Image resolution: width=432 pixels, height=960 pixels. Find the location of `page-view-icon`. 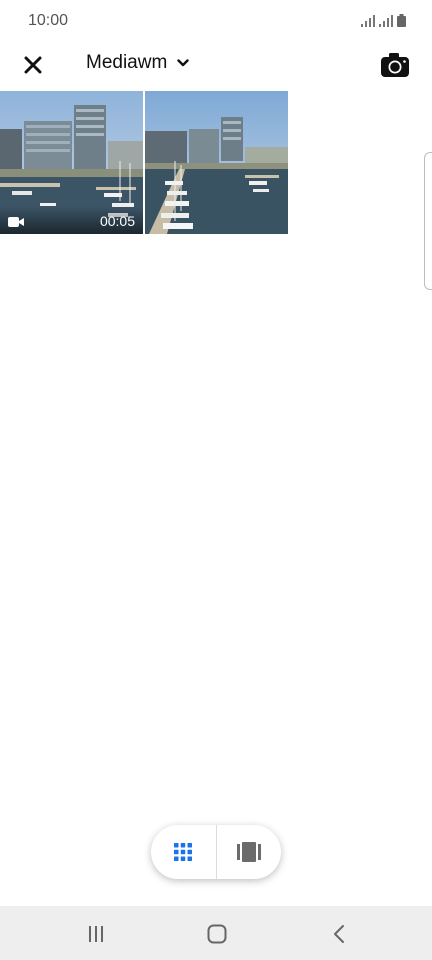

page-view-icon is located at coordinates (248, 852).